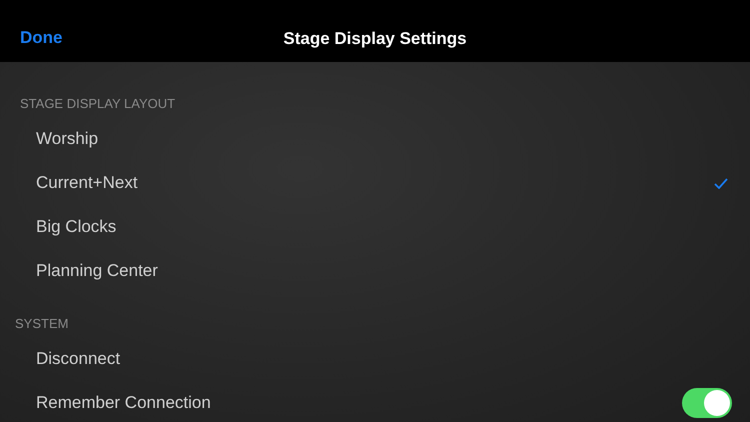 This screenshot has height=422, width=750. I want to click on settings-row-label: Disconnect, so click(78, 359).